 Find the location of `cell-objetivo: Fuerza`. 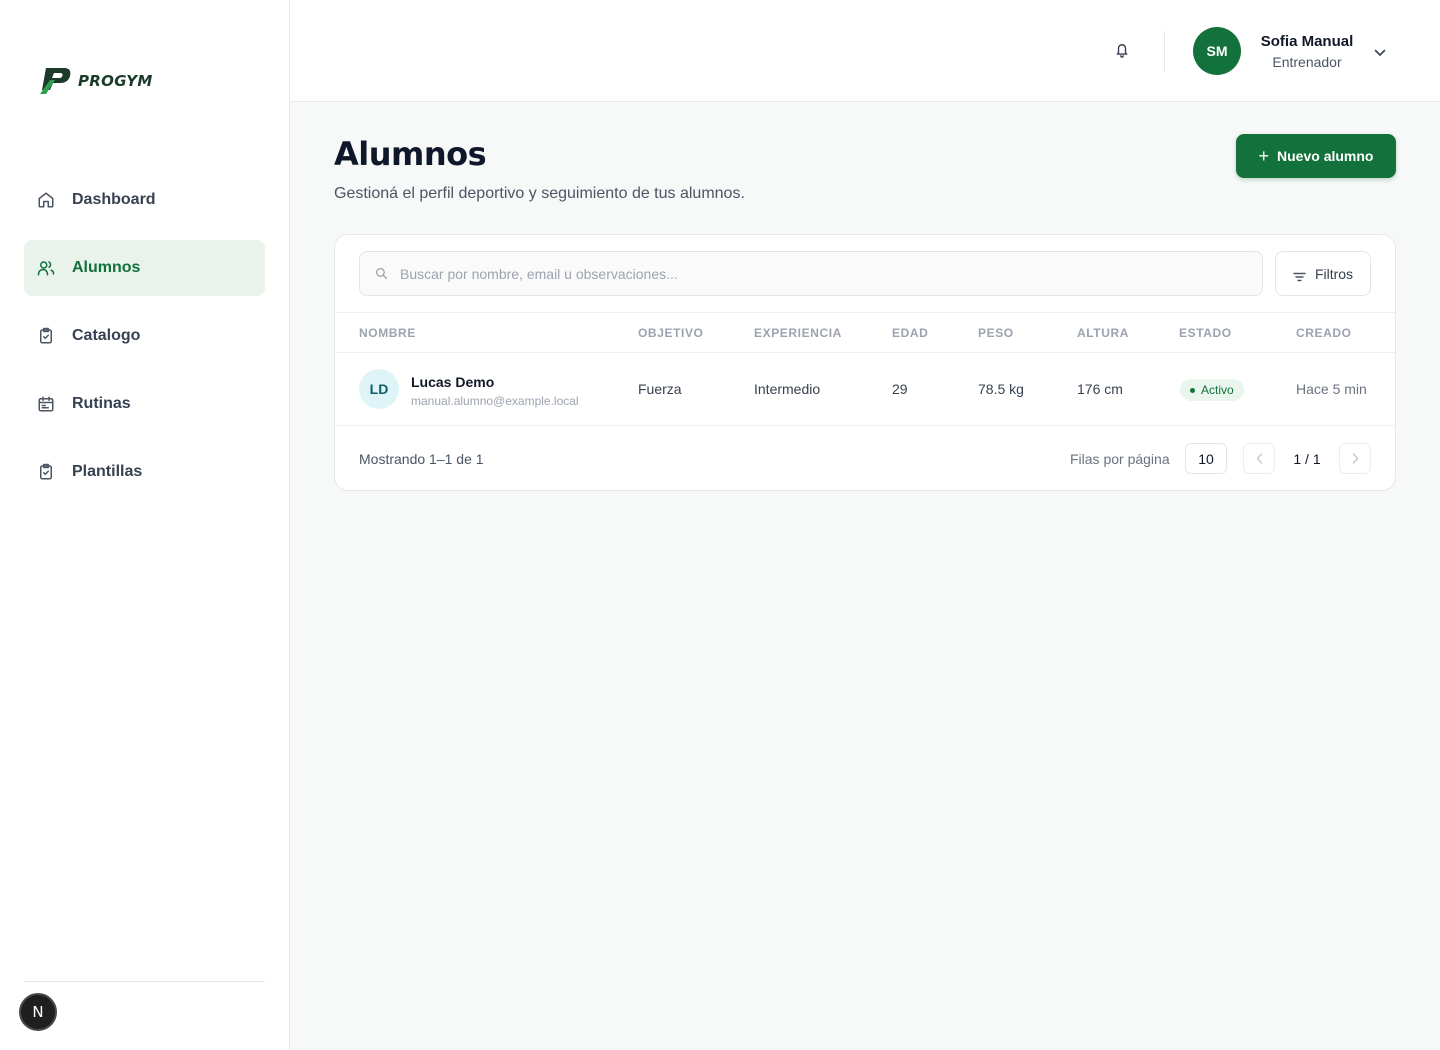

cell-objetivo: Fuerza is located at coordinates (660, 389).